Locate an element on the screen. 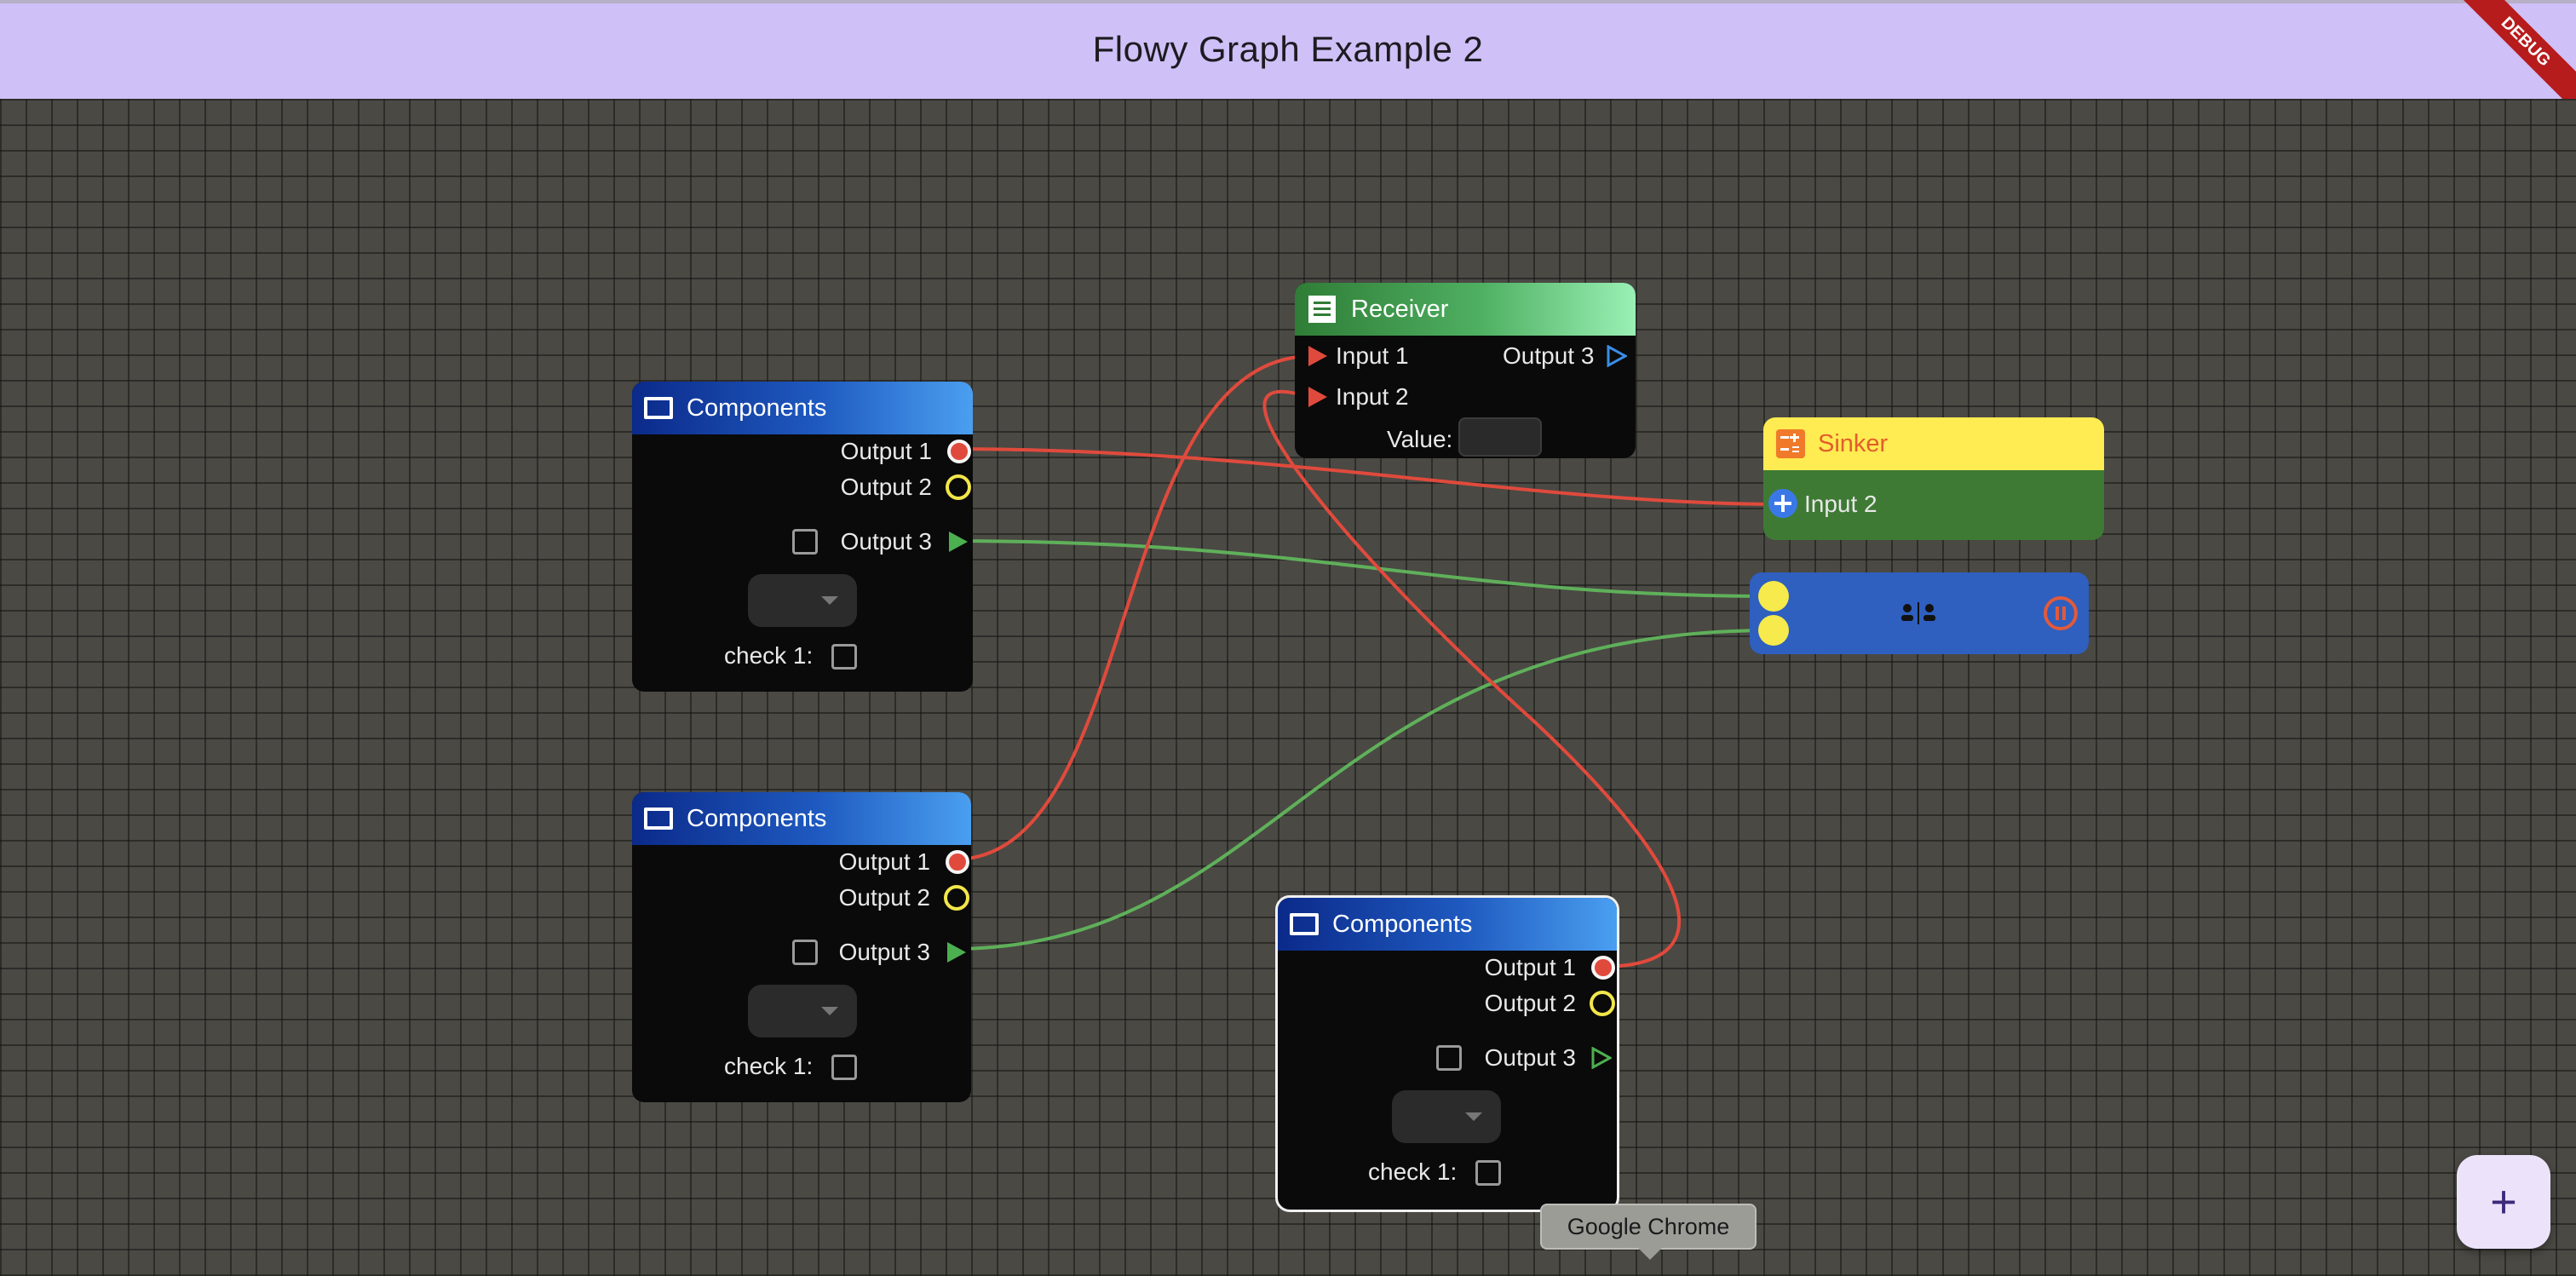  edge-c2-out1-to-receiver-in1 is located at coordinates (1131, 608).